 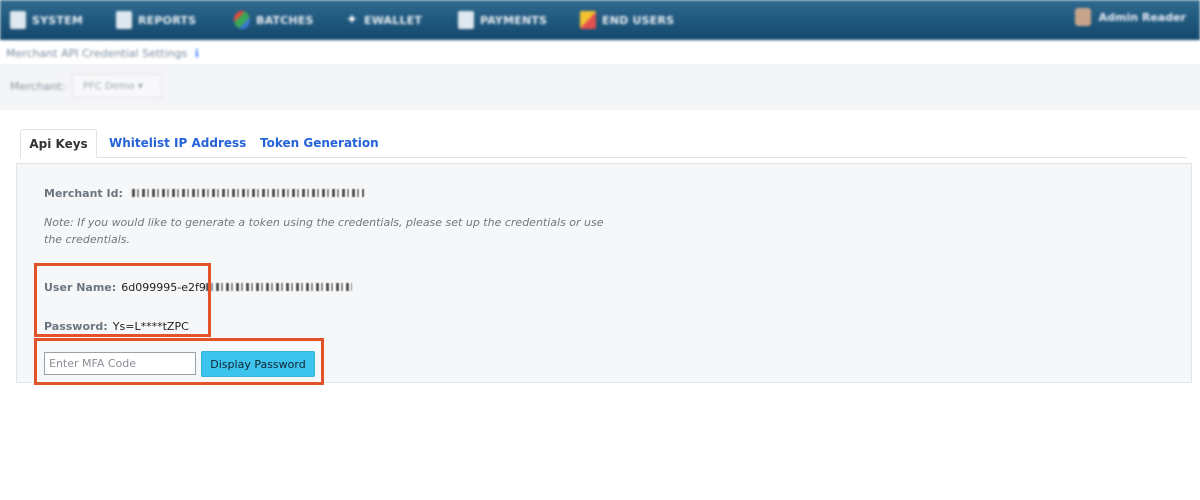 I want to click on nav-ewallet: ✦ EWALLET, so click(x=384, y=20).